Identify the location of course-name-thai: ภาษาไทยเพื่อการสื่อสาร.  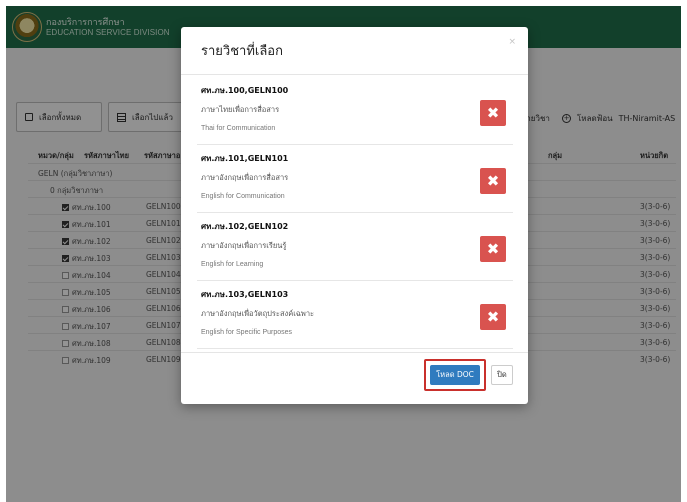
(240, 109).